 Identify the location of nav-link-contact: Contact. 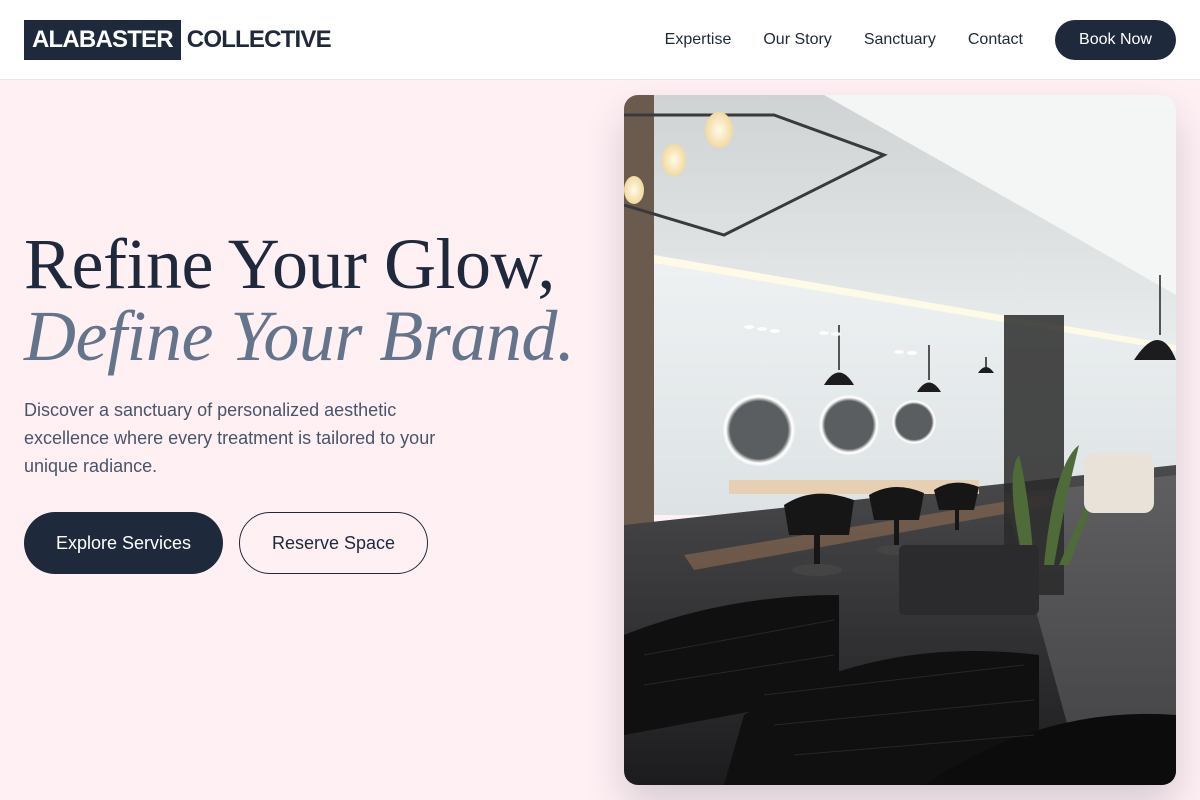
(995, 40).